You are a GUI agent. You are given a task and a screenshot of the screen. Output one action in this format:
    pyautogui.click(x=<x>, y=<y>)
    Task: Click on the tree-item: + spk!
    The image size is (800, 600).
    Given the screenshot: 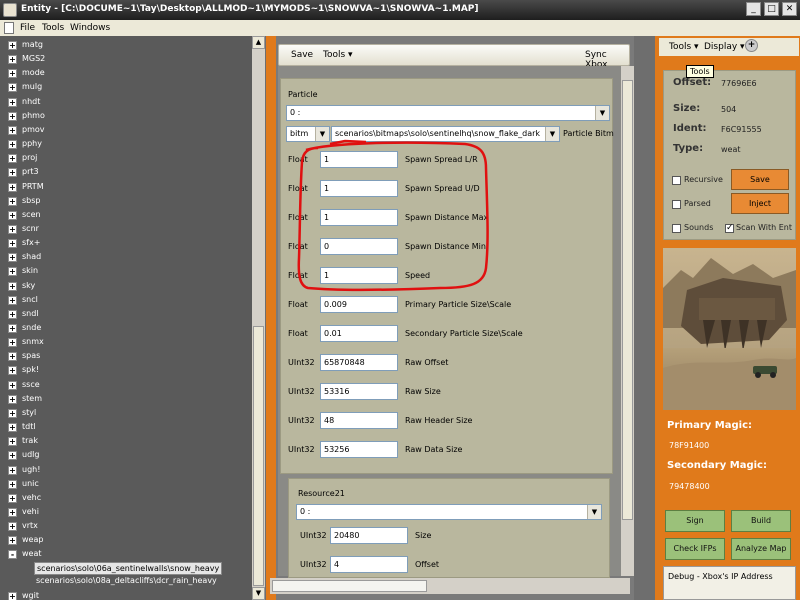 What is the action you would take?
    pyautogui.click(x=126, y=370)
    